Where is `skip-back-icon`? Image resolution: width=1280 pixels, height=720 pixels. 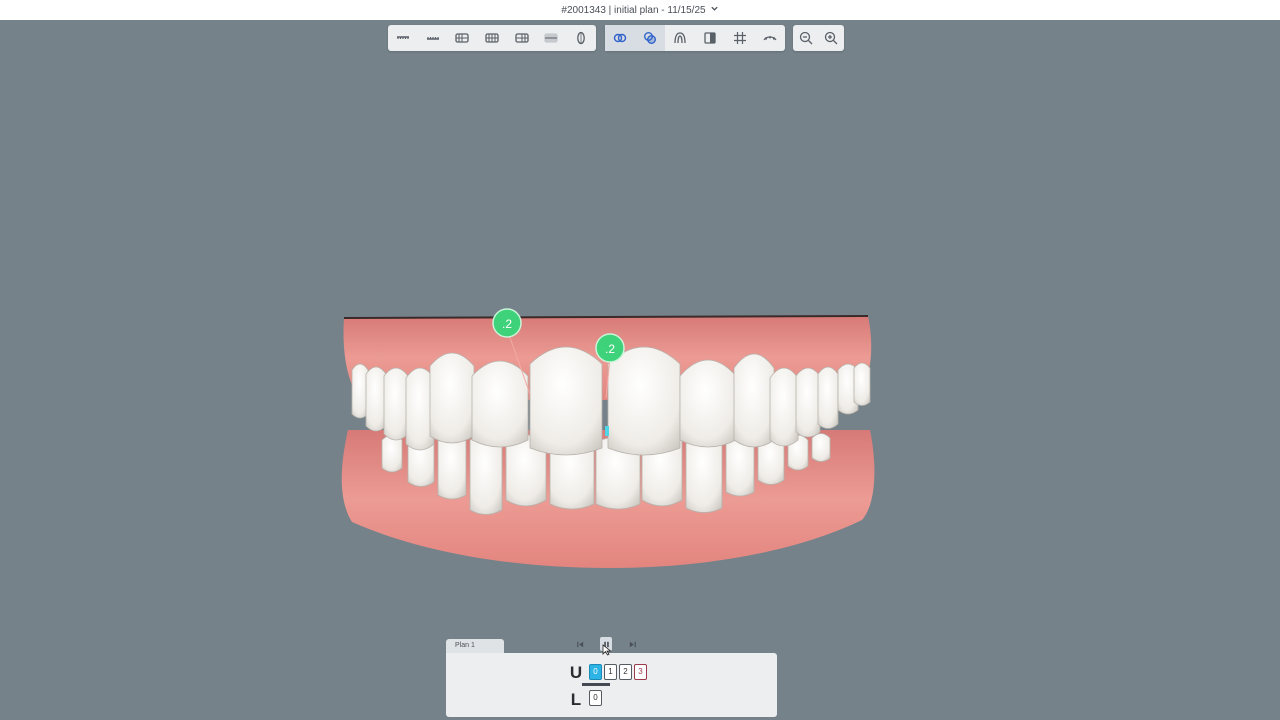 skip-back-icon is located at coordinates (580, 644).